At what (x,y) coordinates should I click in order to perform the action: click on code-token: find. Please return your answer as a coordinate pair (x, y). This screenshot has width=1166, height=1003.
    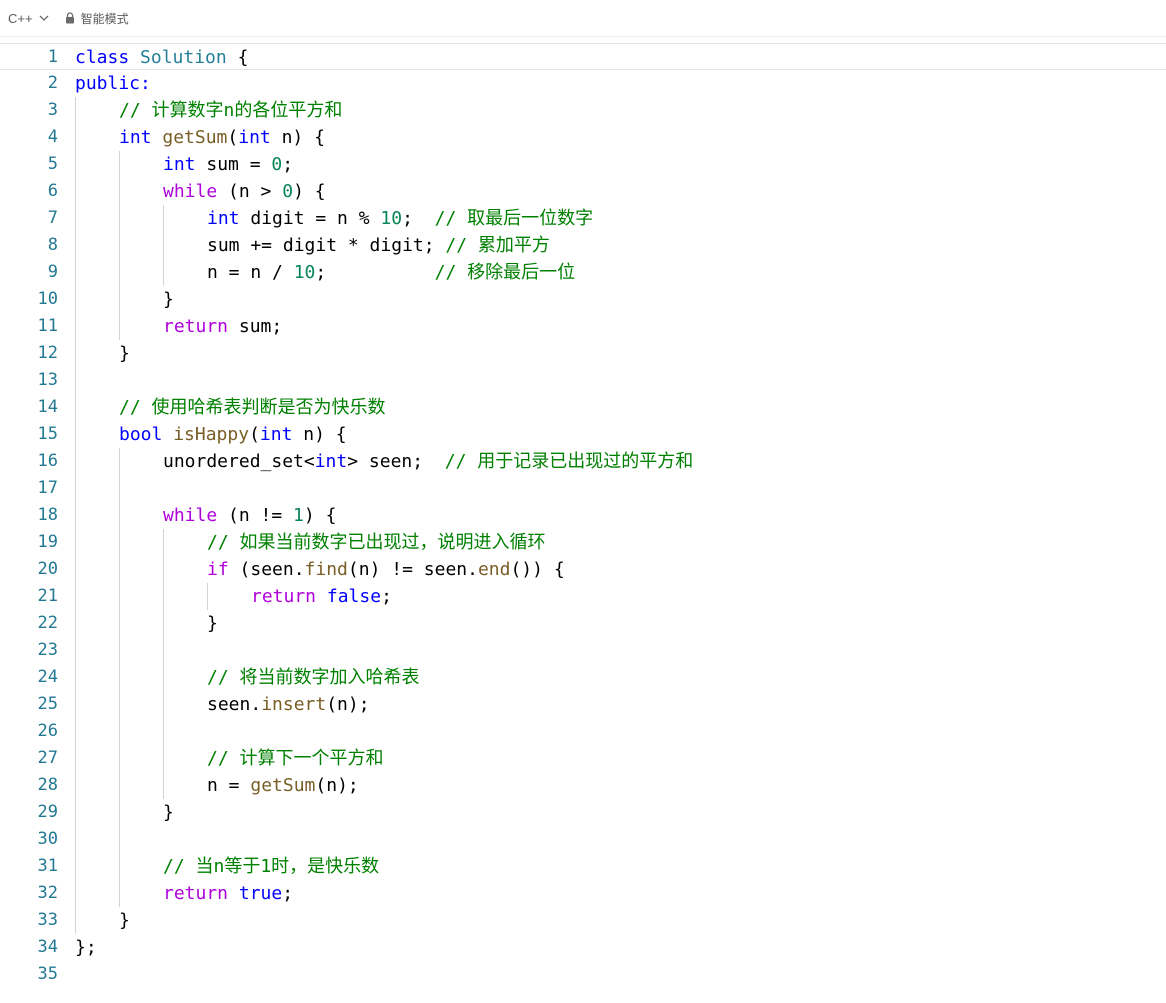
    Looking at the image, I should click on (326, 569).